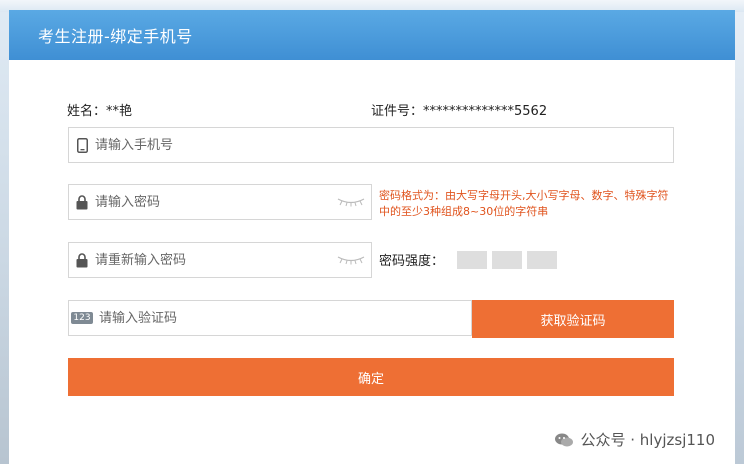  I want to click on id-value: **************5562, so click(485, 111).